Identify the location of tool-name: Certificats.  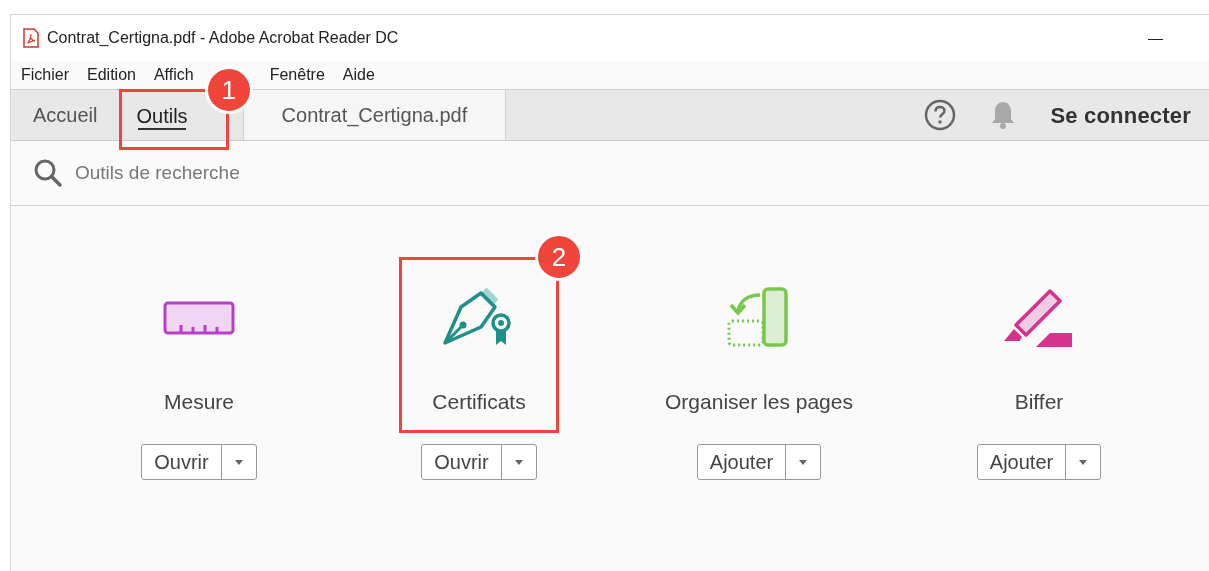
(479, 402).